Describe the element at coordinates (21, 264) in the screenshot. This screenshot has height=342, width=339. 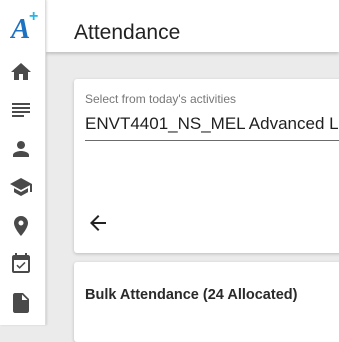
I see `calendar-check-icon` at that location.